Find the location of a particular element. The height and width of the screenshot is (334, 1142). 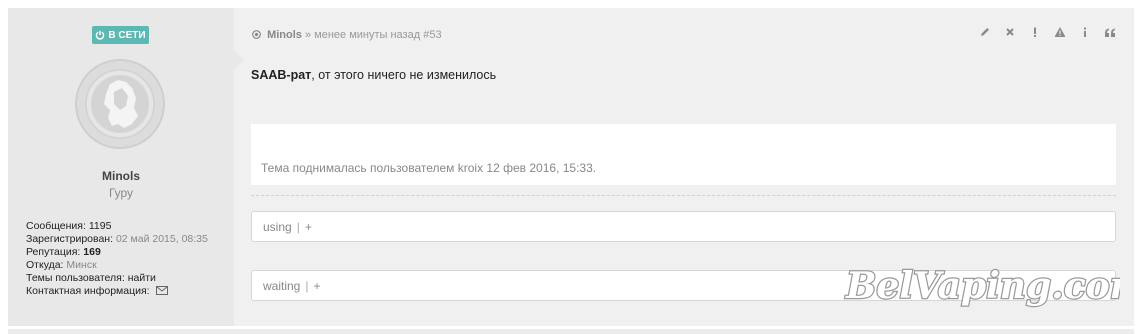

post-pointer is located at coordinates (239, 60).